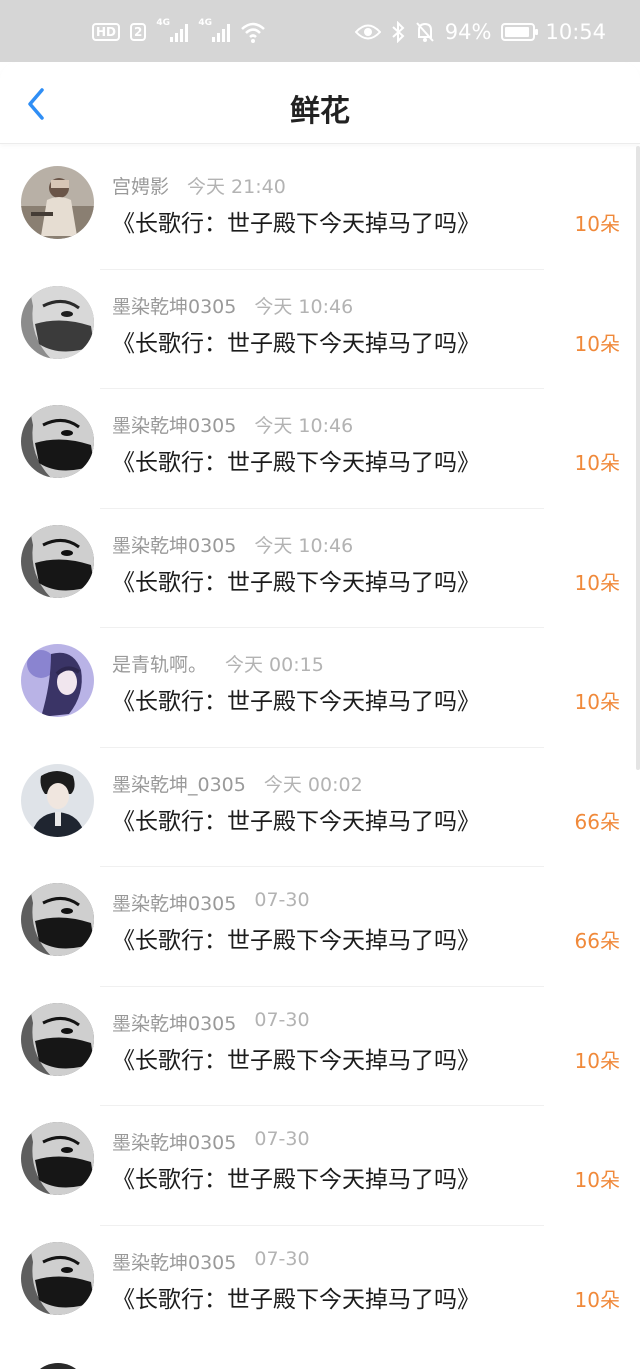 The height and width of the screenshot is (1369, 640). What do you see at coordinates (214, 30) in the screenshot?
I see `signal-icon-2: 4G` at bounding box center [214, 30].